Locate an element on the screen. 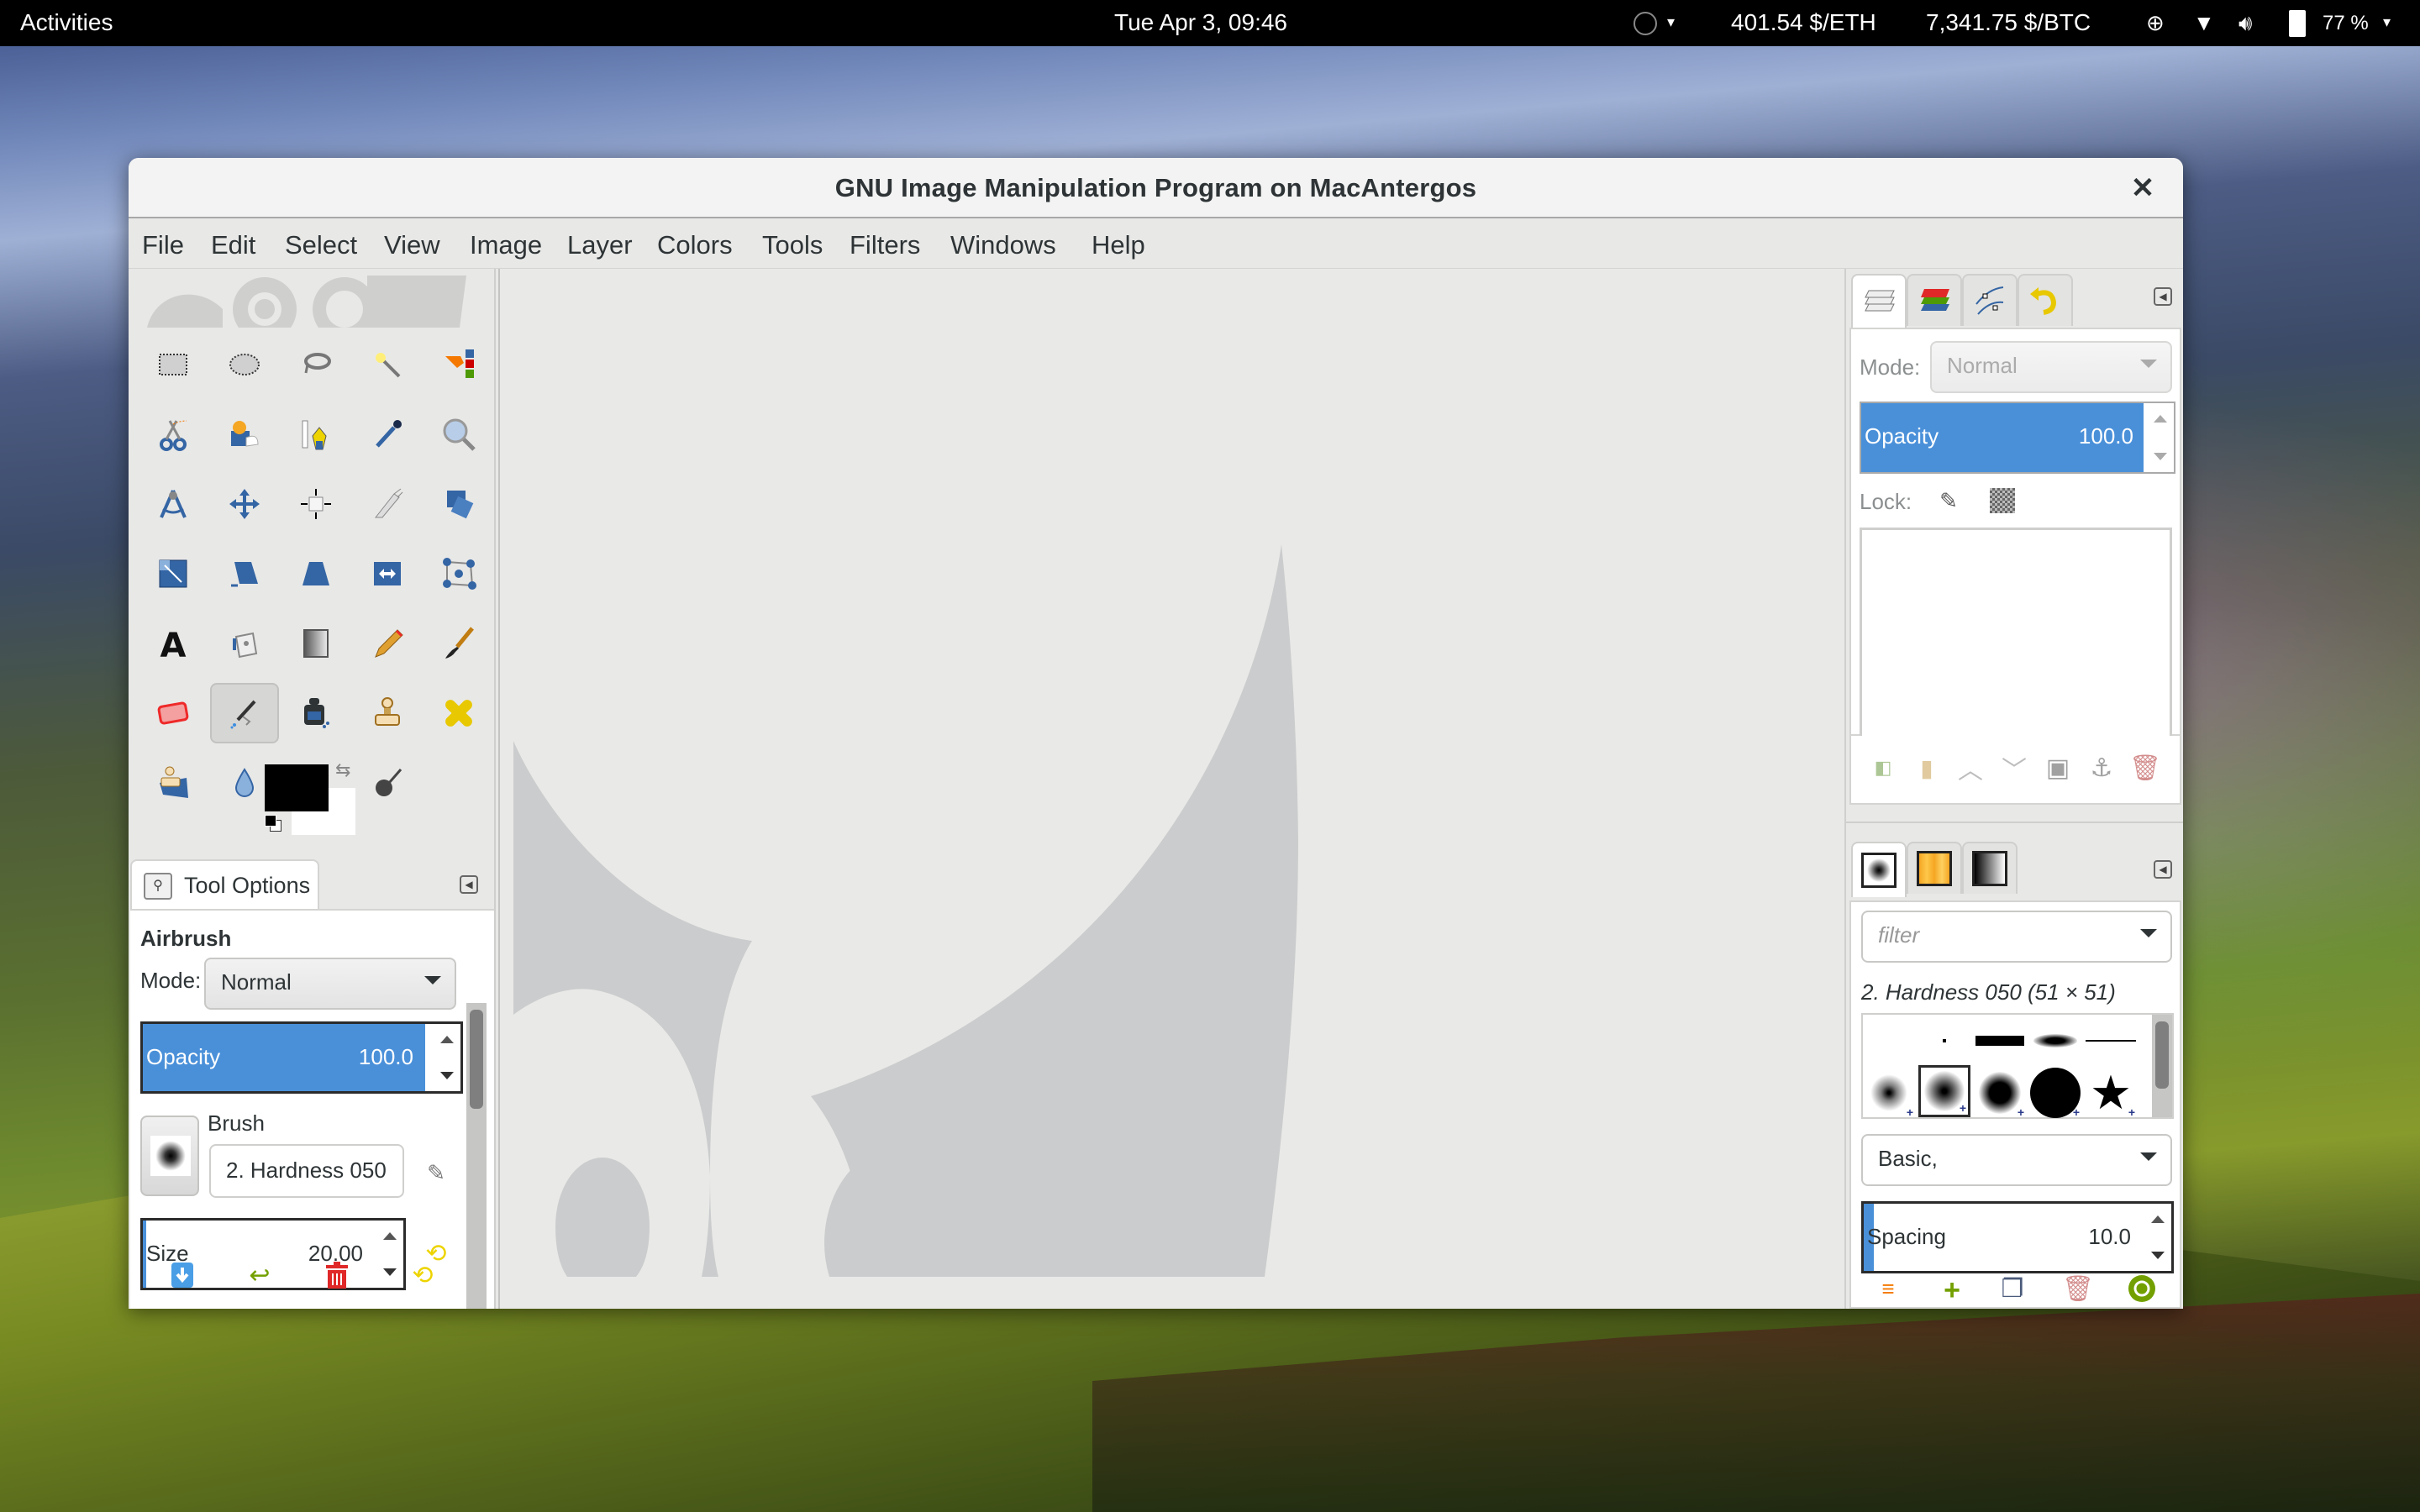  measure-tool is located at coordinates (173, 504).